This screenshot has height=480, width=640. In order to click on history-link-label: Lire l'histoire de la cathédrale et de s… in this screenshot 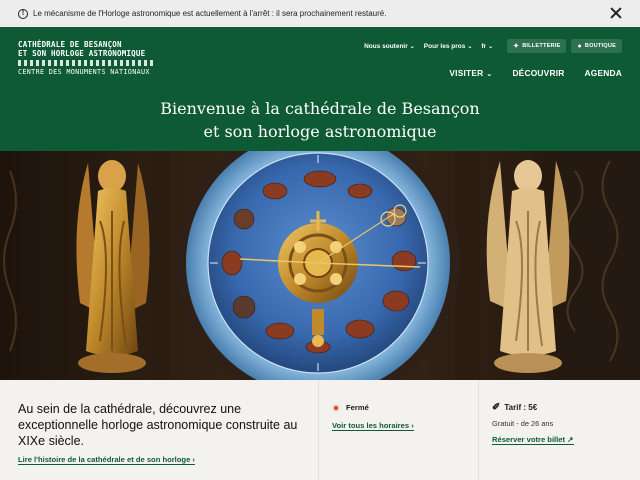, I will do `click(104, 459)`.